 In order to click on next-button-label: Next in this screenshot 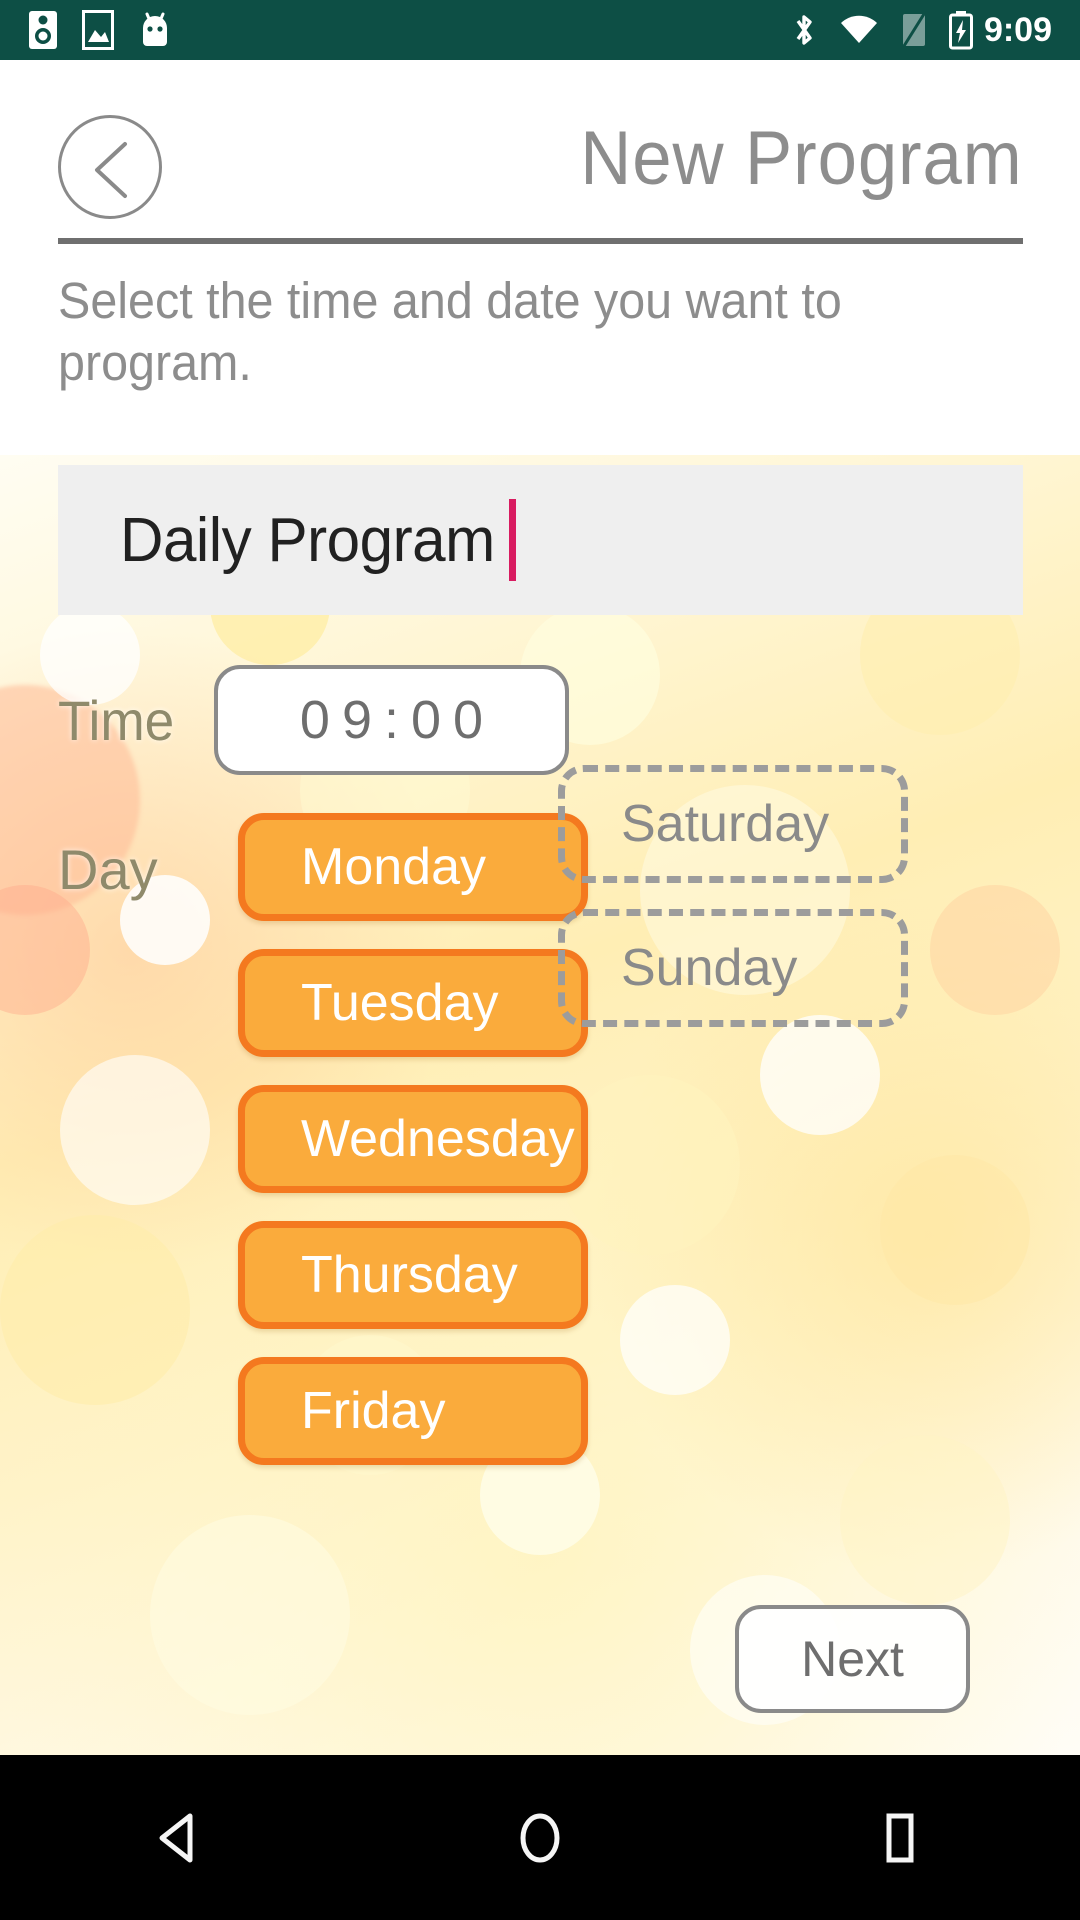, I will do `click(852, 1659)`.